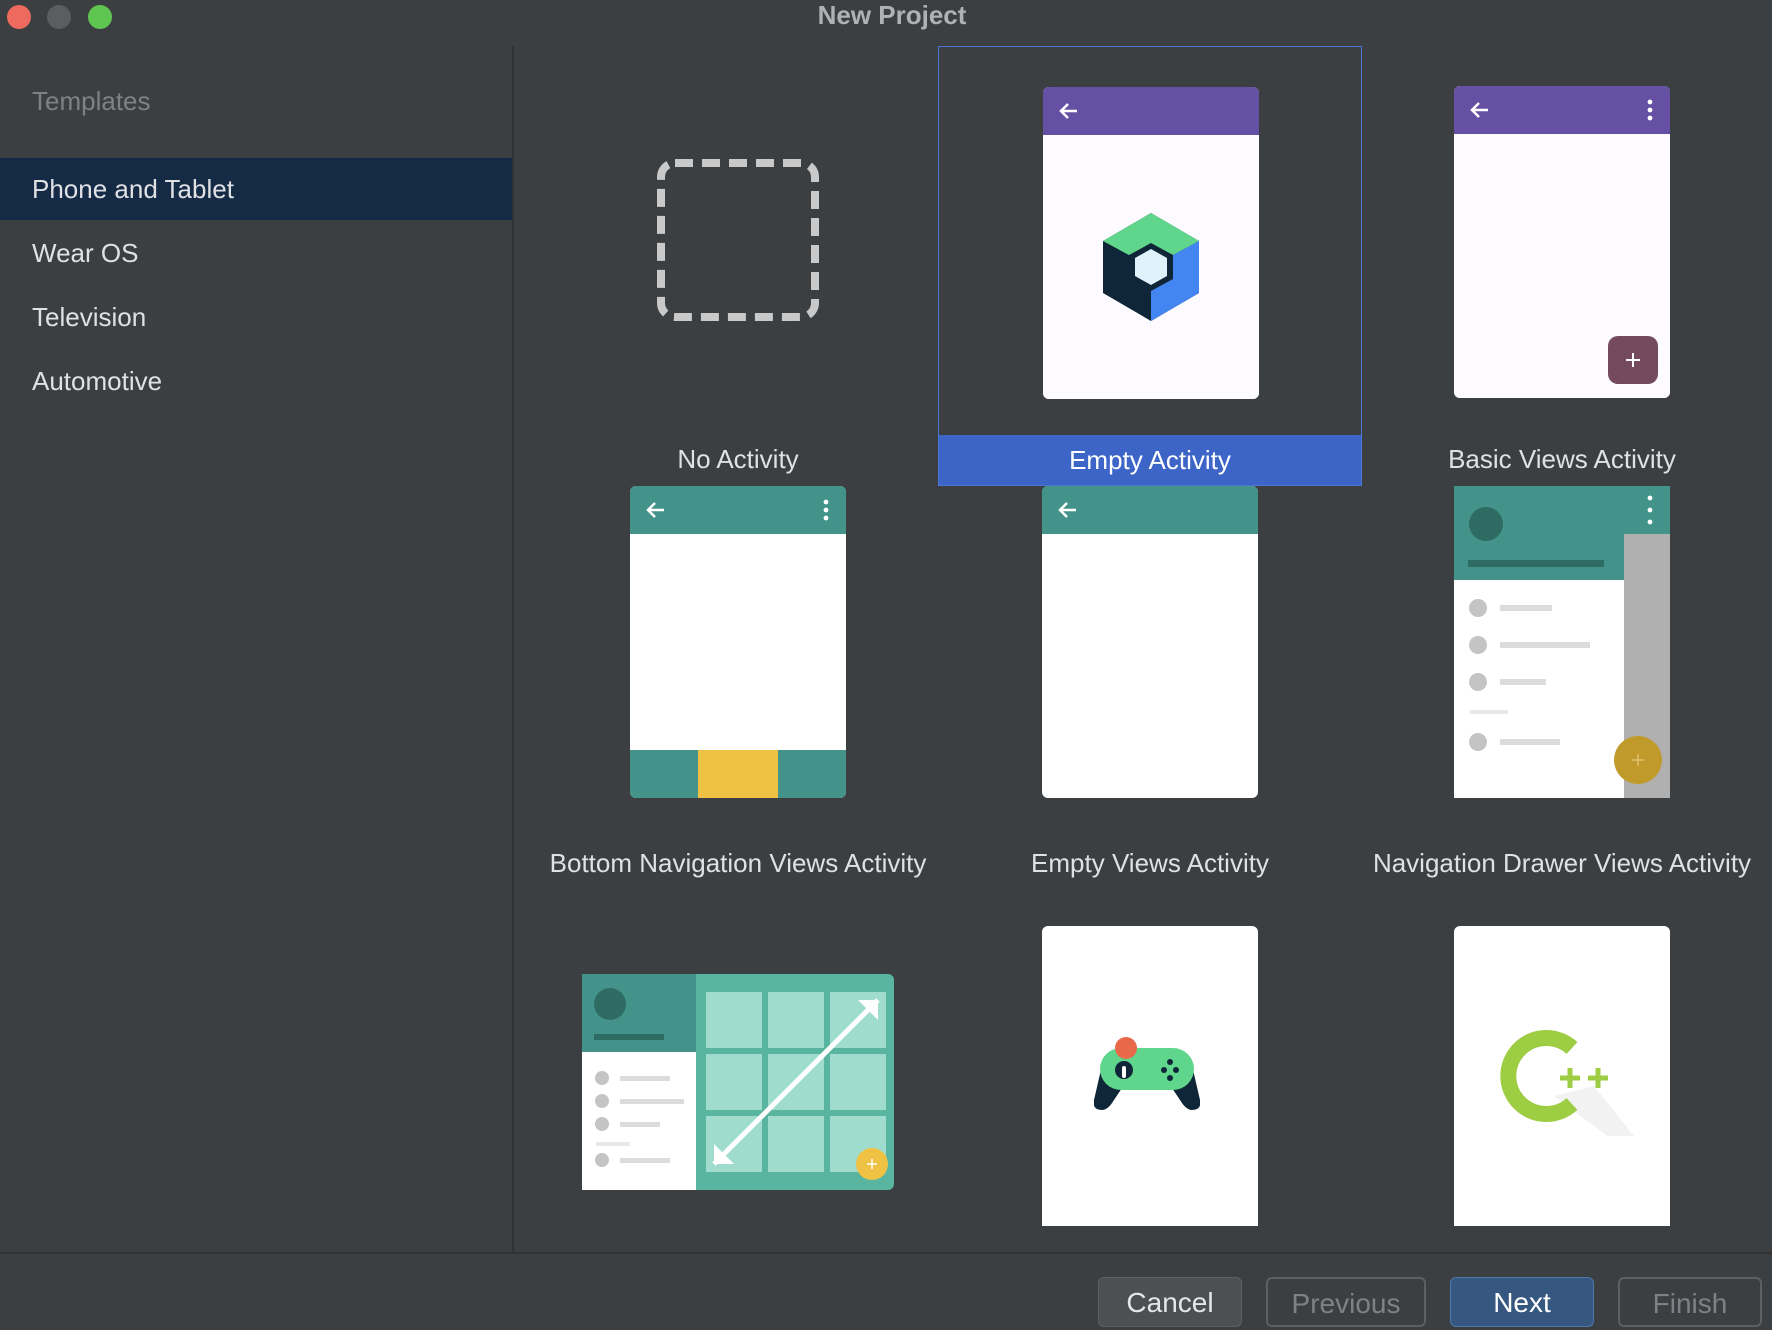  Describe the element at coordinates (738, 1082) in the screenshot. I see `responsive-tablet-icon` at that location.